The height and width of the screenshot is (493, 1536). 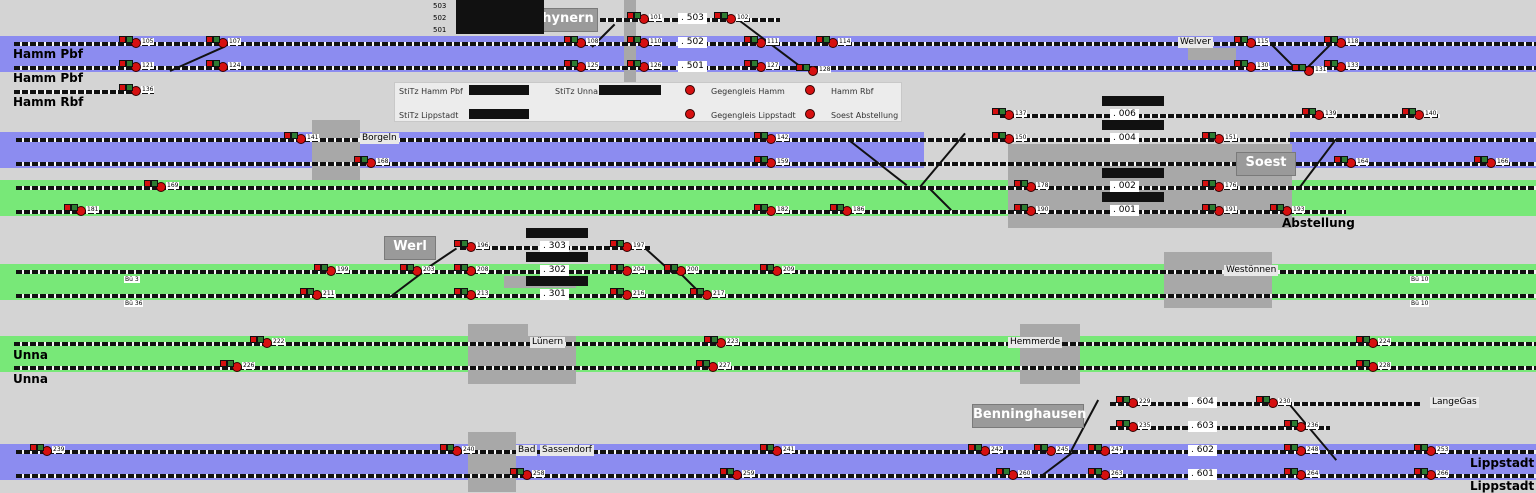 I want to click on track-number-502: . 502, so click(x=692, y=42).